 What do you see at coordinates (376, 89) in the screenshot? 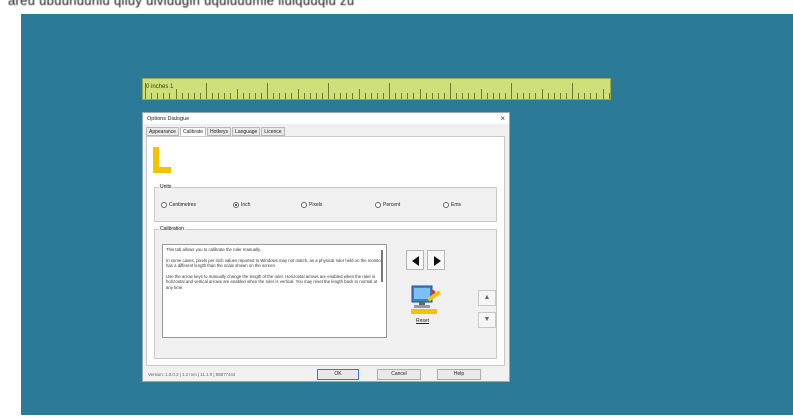
I see `screen-ruler: 0 inches 1` at bounding box center [376, 89].